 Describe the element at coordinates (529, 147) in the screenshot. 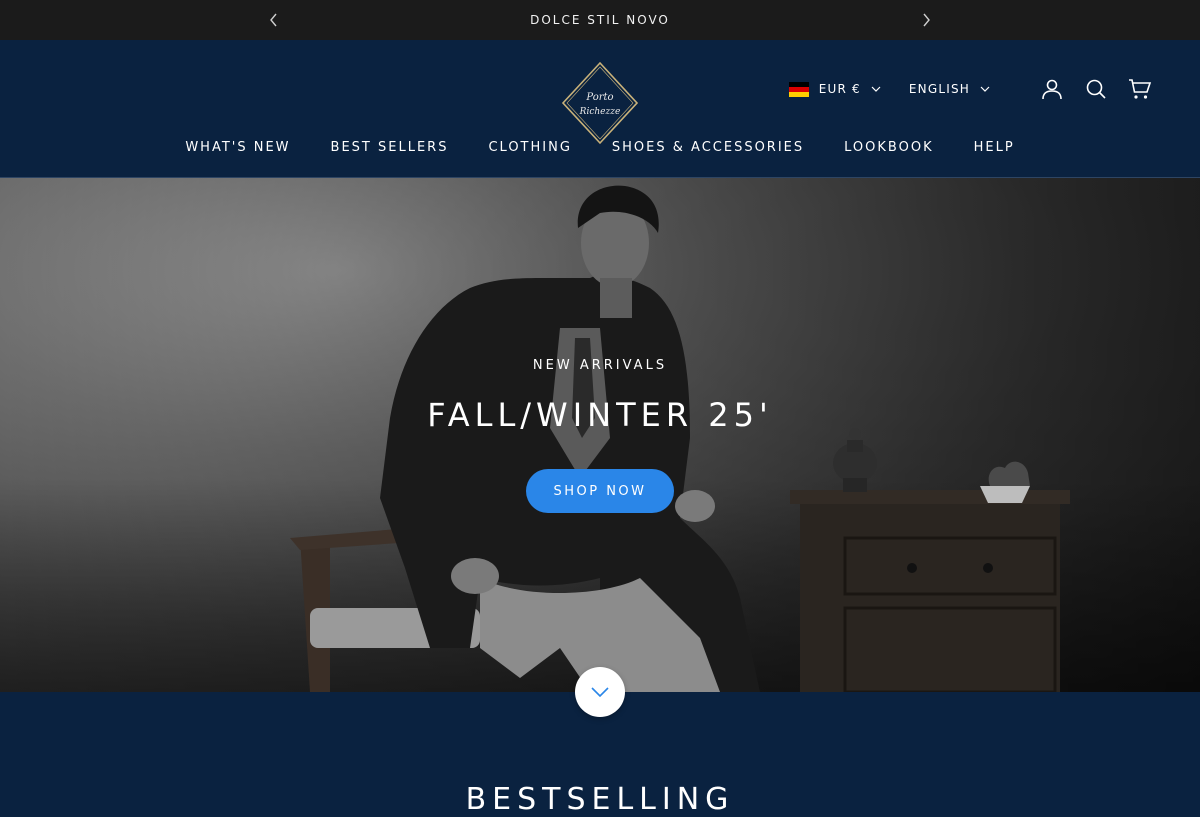

I see `nav-item-clothing: CLOTHING` at that location.